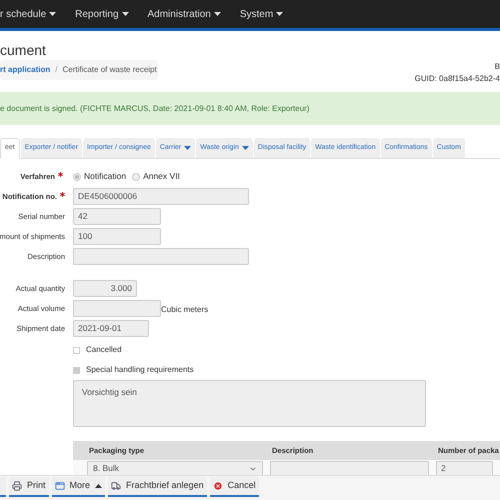  Describe the element at coordinates (117, 236) in the screenshot. I see `input-field: 100` at that location.